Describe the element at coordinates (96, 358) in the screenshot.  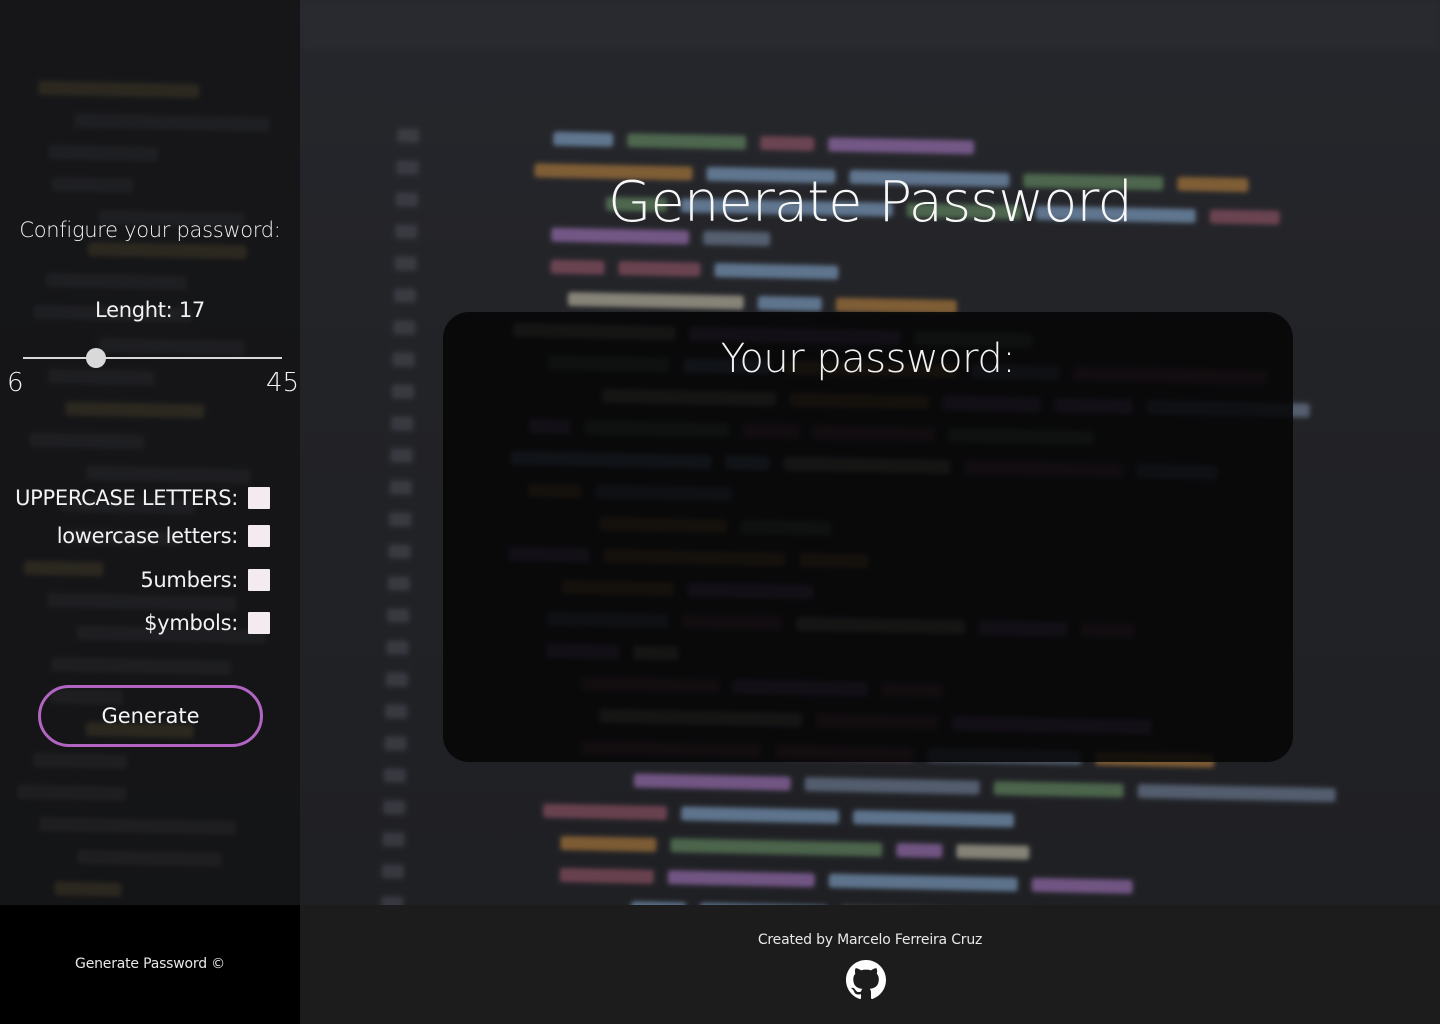
I see `length-slider-thumb` at that location.